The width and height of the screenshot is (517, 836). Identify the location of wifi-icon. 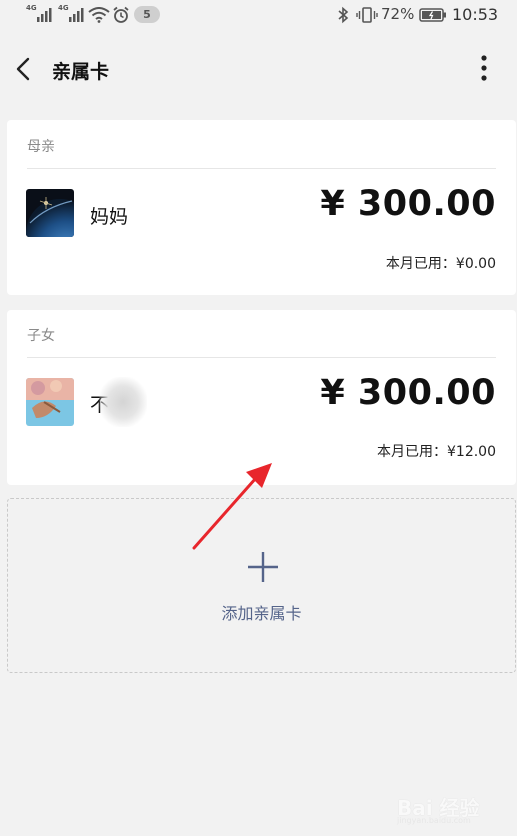
(99, 15).